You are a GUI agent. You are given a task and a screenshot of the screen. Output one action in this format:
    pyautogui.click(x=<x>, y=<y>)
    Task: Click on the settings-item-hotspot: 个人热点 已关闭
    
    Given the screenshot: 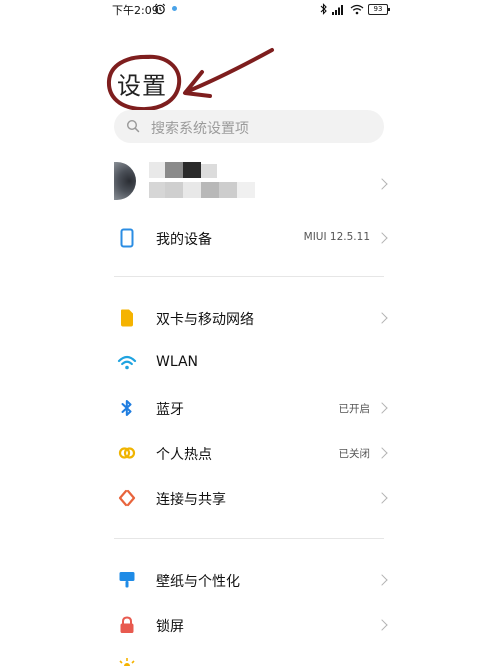 What is the action you would take?
    pyautogui.click(x=252, y=453)
    